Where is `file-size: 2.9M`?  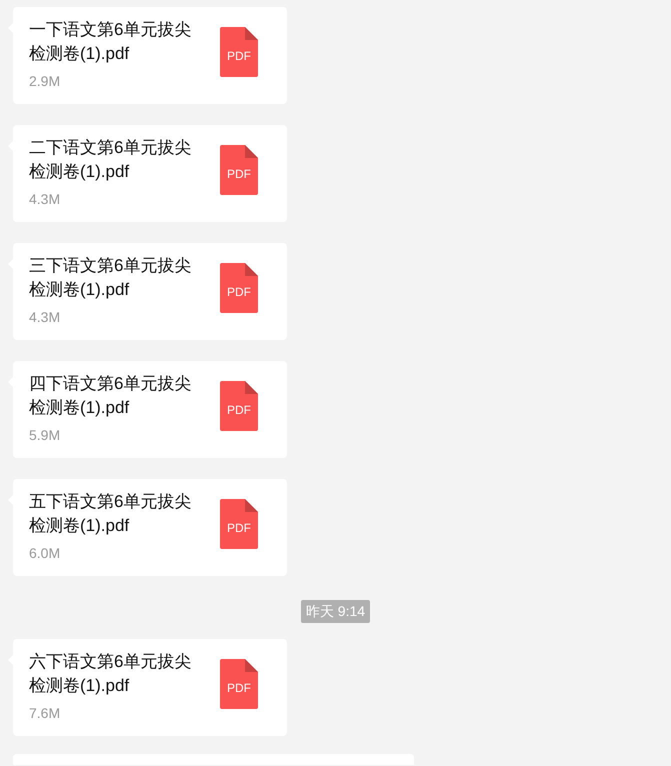
file-size: 2.9M is located at coordinates (45, 81).